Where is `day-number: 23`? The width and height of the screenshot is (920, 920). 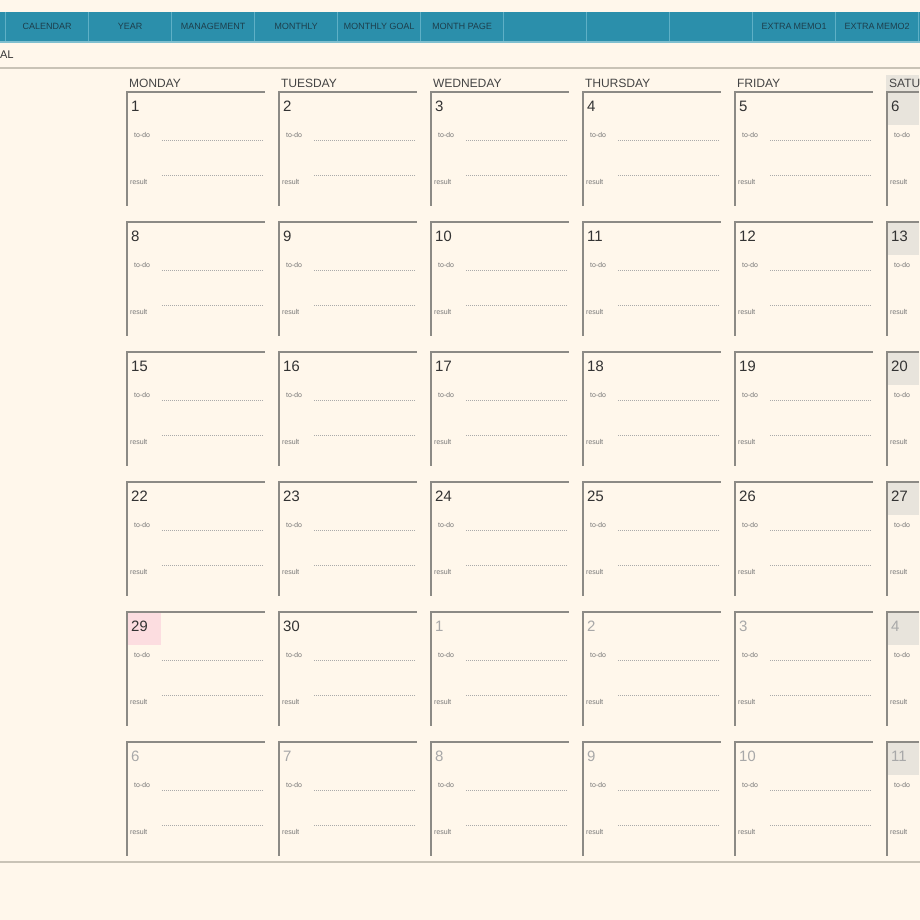
day-number: 23 is located at coordinates (291, 497).